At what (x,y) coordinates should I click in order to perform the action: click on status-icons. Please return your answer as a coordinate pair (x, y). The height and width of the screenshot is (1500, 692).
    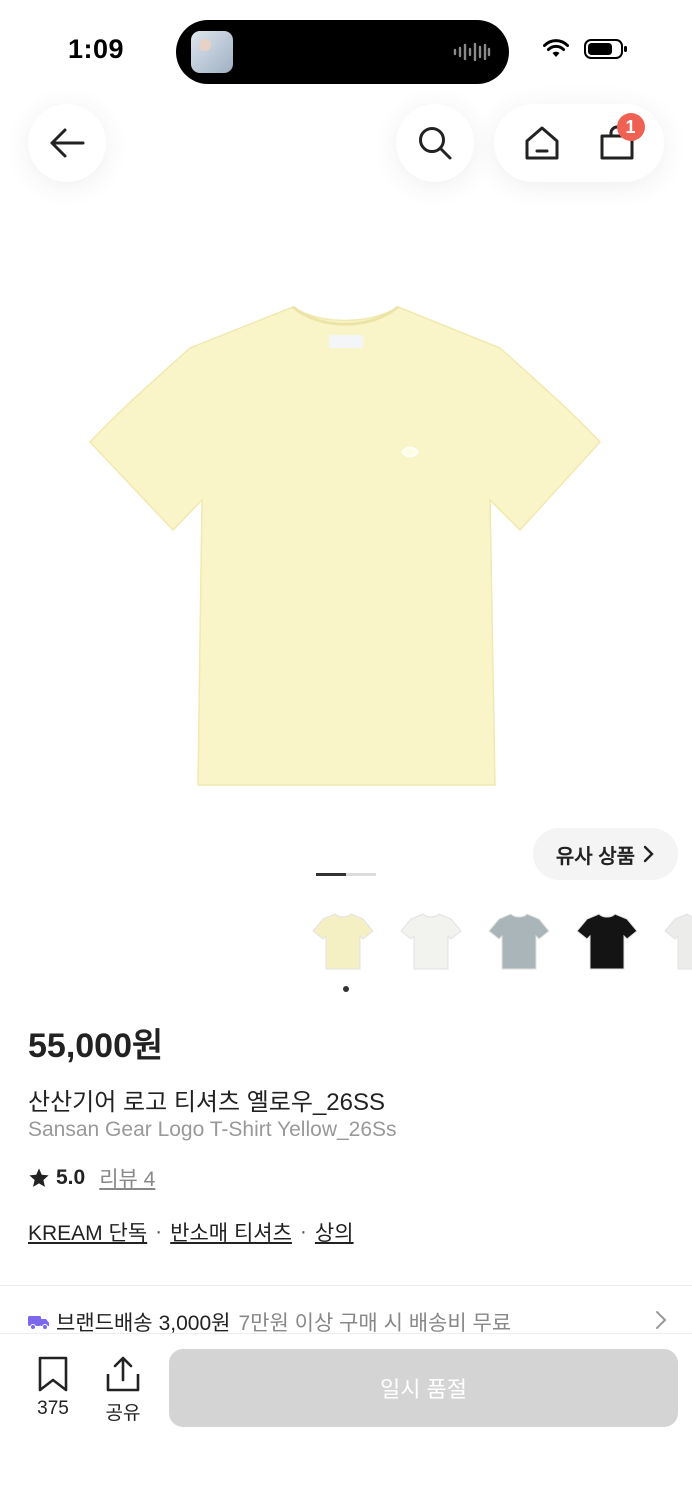
    Looking at the image, I should click on (585, 49).